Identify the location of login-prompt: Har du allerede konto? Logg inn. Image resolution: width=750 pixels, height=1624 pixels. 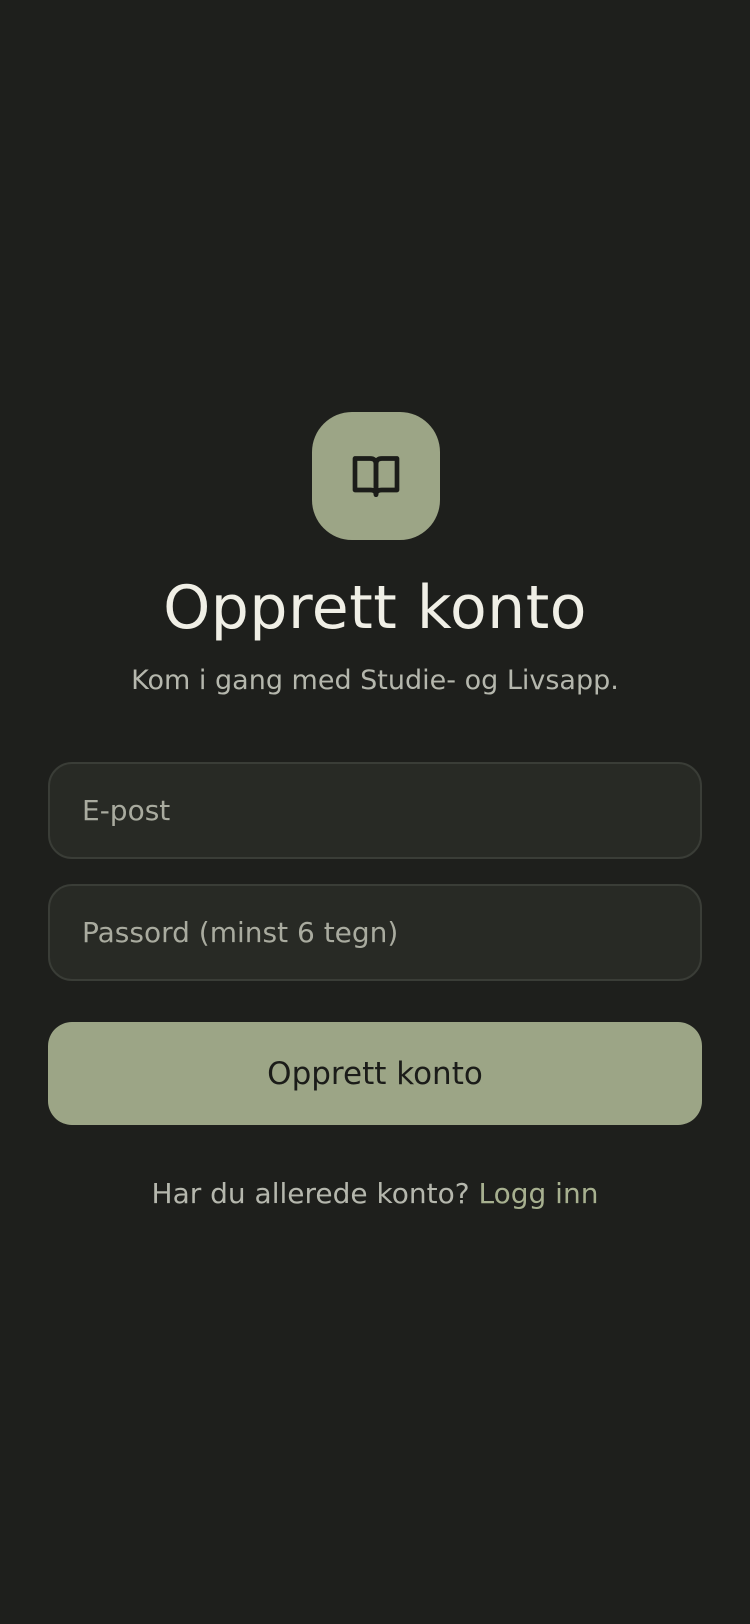
(375, 1194).